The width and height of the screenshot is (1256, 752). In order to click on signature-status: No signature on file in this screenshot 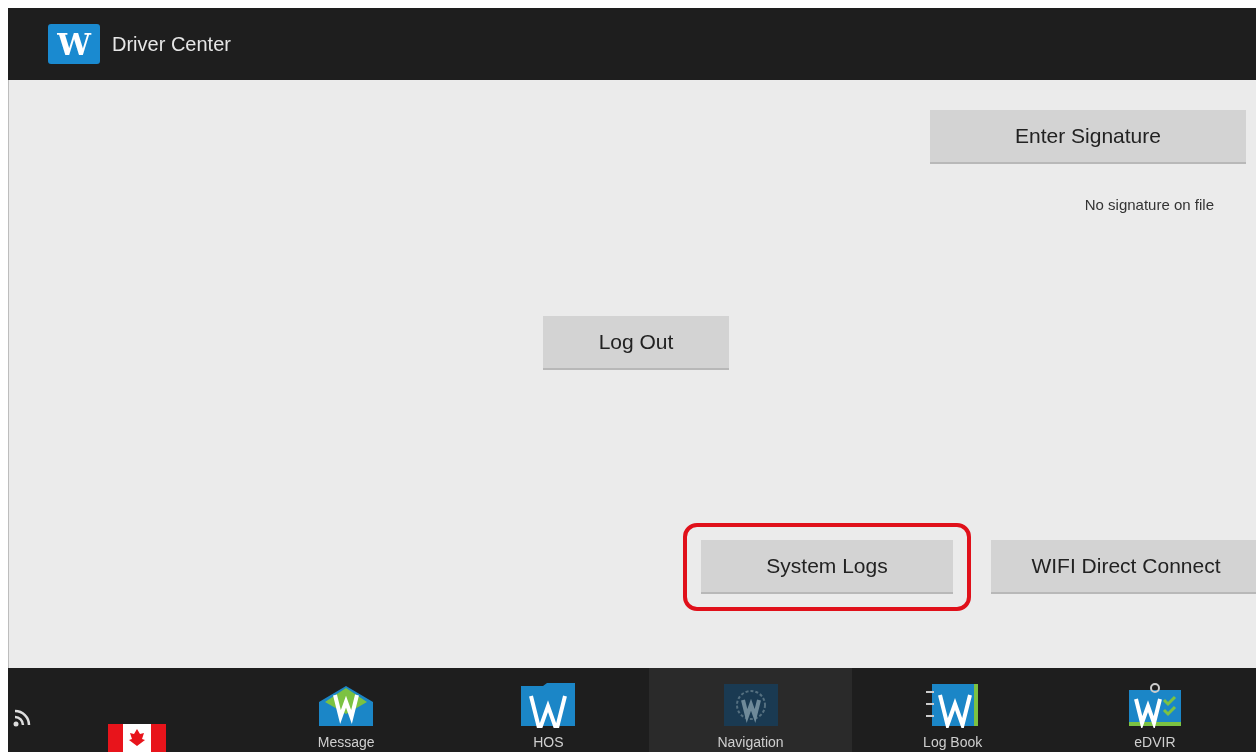, I will do `click(1149, 204)`.